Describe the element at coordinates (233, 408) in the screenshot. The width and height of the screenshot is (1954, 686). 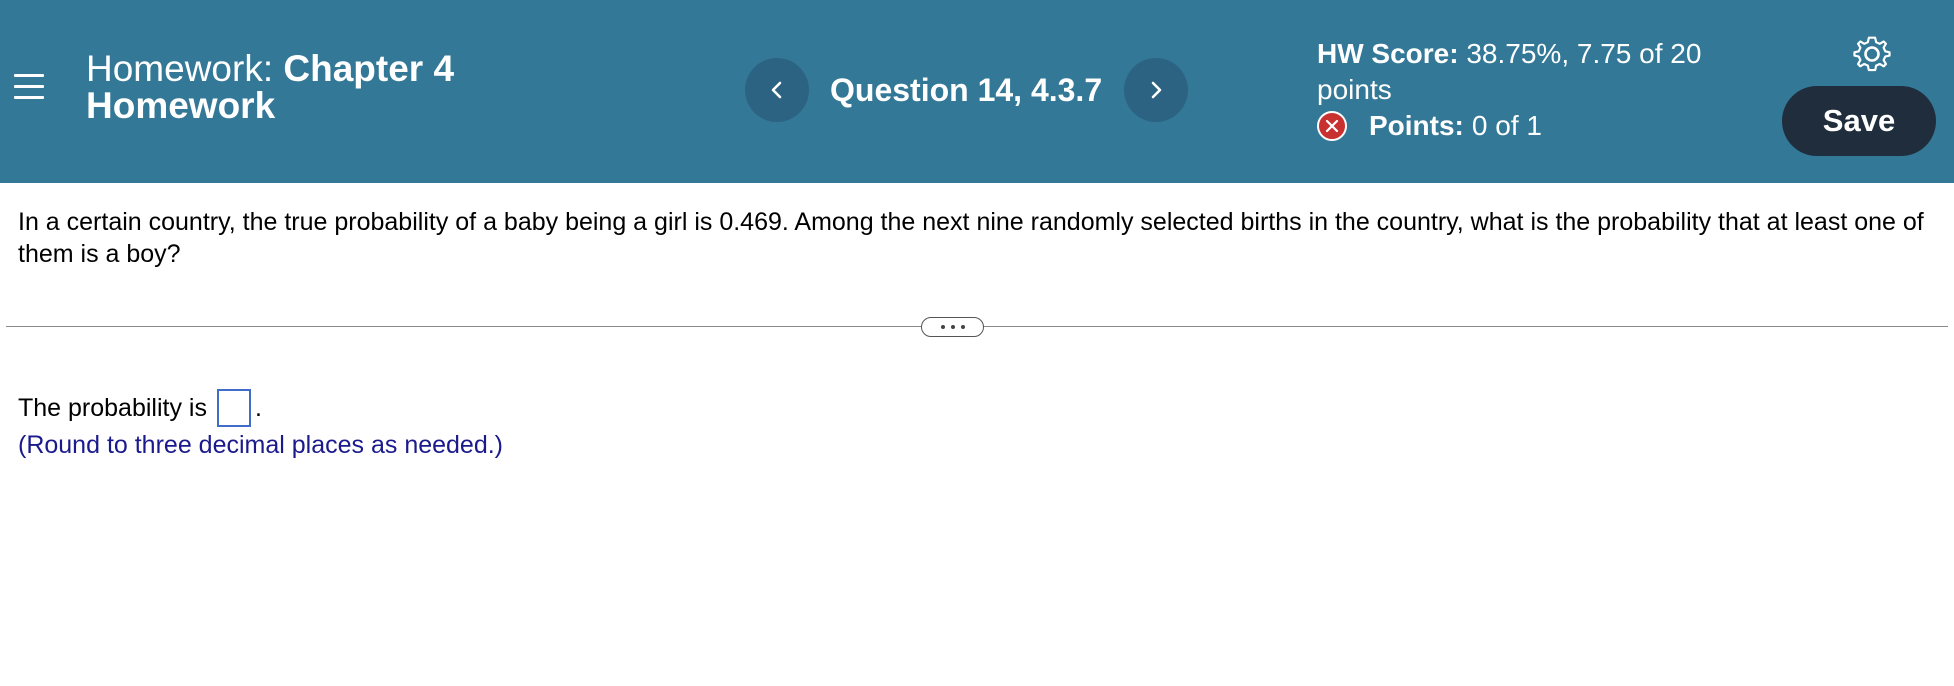
I see `answer-input` at that location.